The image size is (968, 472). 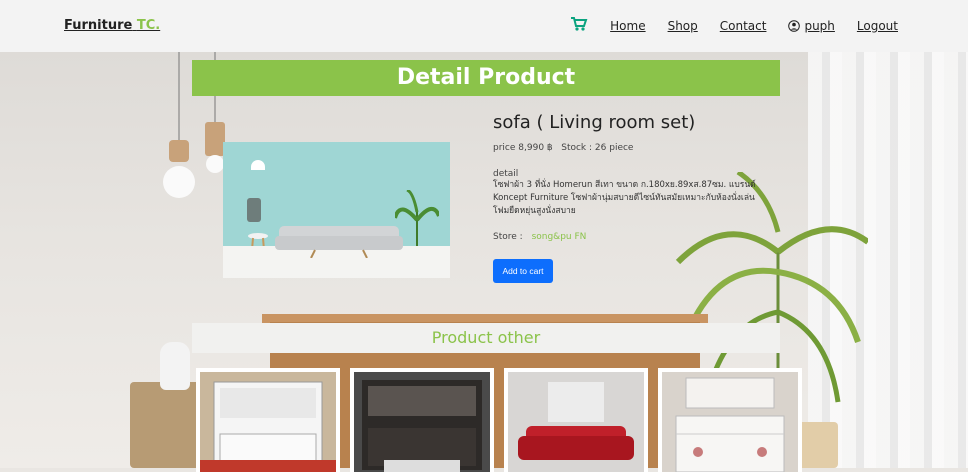 I want to click on store-label: Store :, so click(x=508, y=237).